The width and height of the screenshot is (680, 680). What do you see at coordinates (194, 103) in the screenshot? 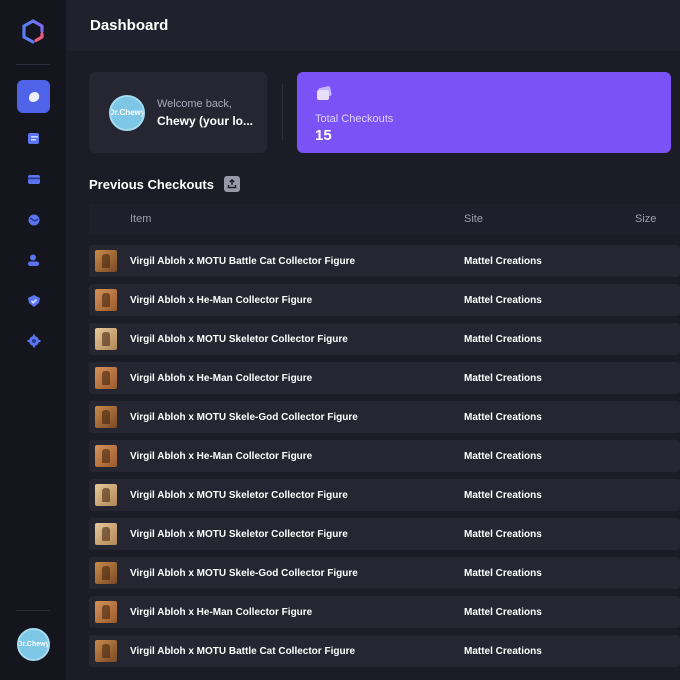
I see `welcome-label: Welcome back,` at bounding box center [194, 103].